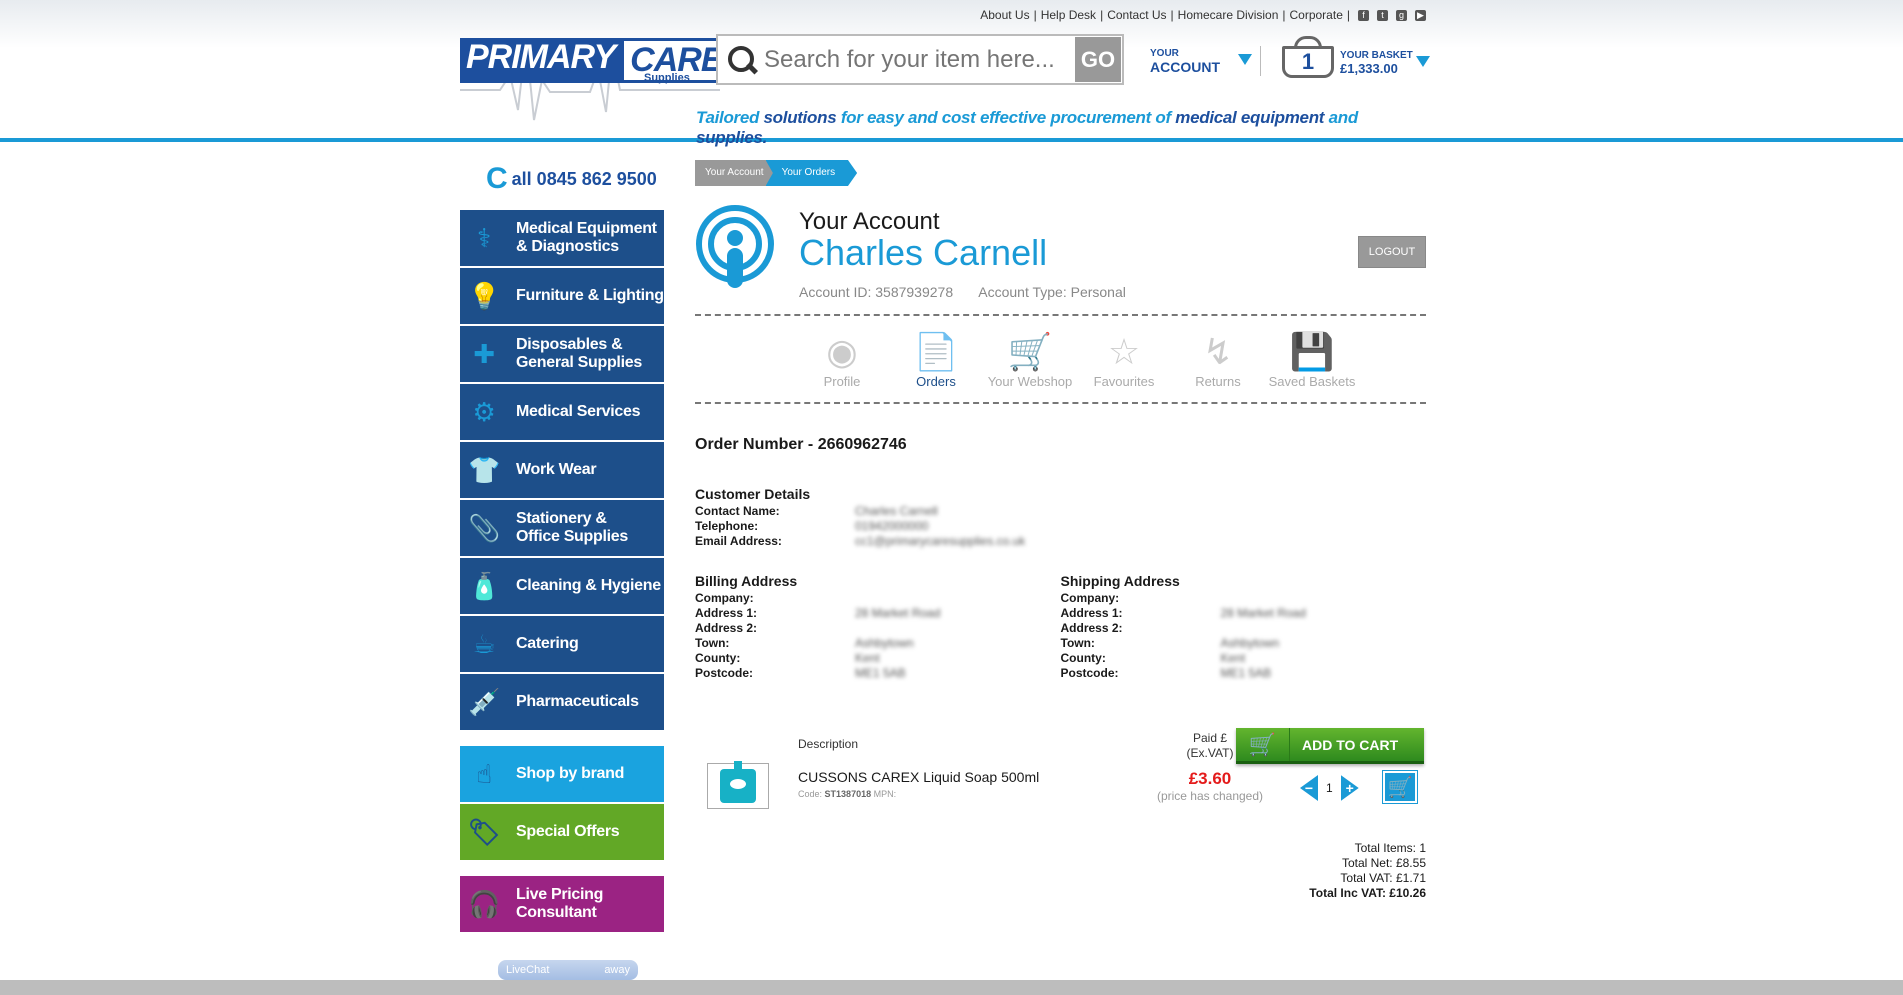 The width and height of the screenshot is (1903, 995). What do you see at coordinates (753, 494) in the screenshot?
I see `customer-details-title: Customer Details` at bounding box center [753, 494].